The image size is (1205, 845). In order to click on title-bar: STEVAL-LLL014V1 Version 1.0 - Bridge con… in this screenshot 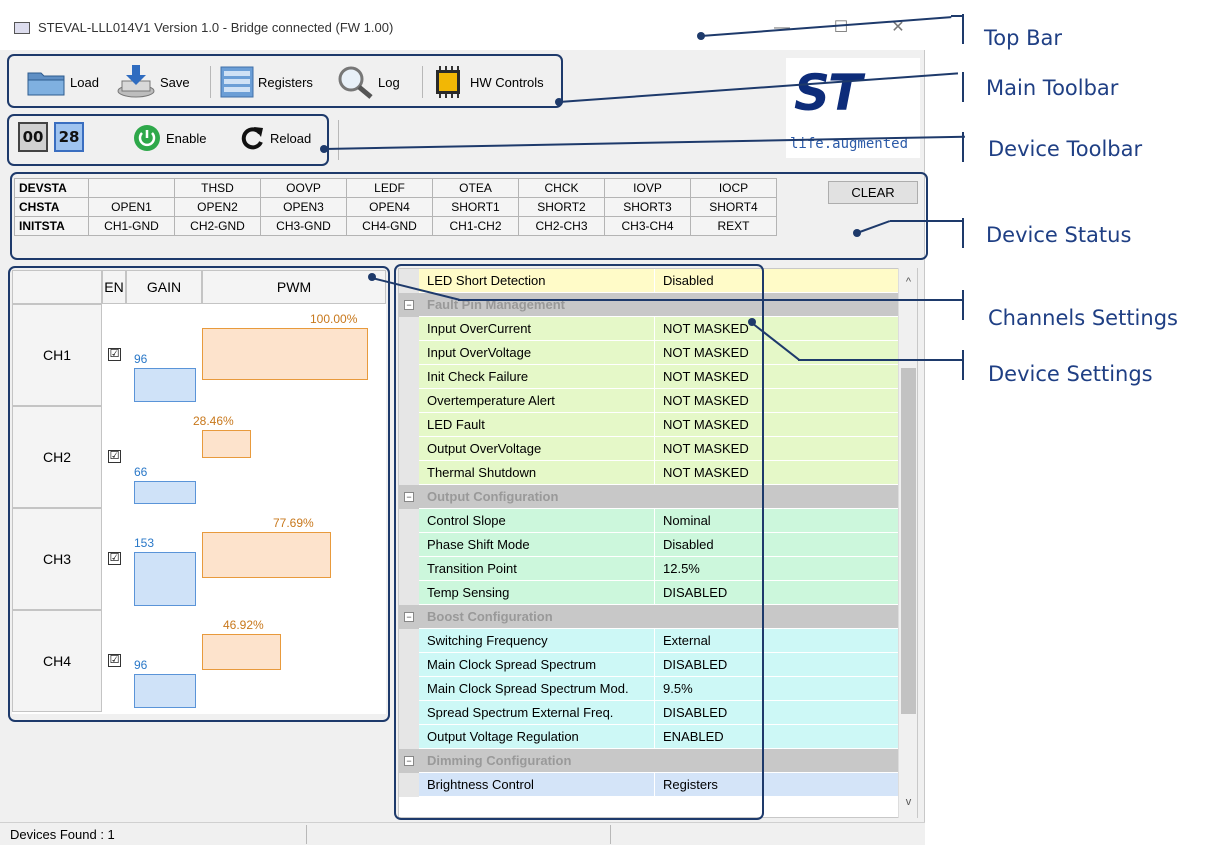, I will do `click(462, 25)`.